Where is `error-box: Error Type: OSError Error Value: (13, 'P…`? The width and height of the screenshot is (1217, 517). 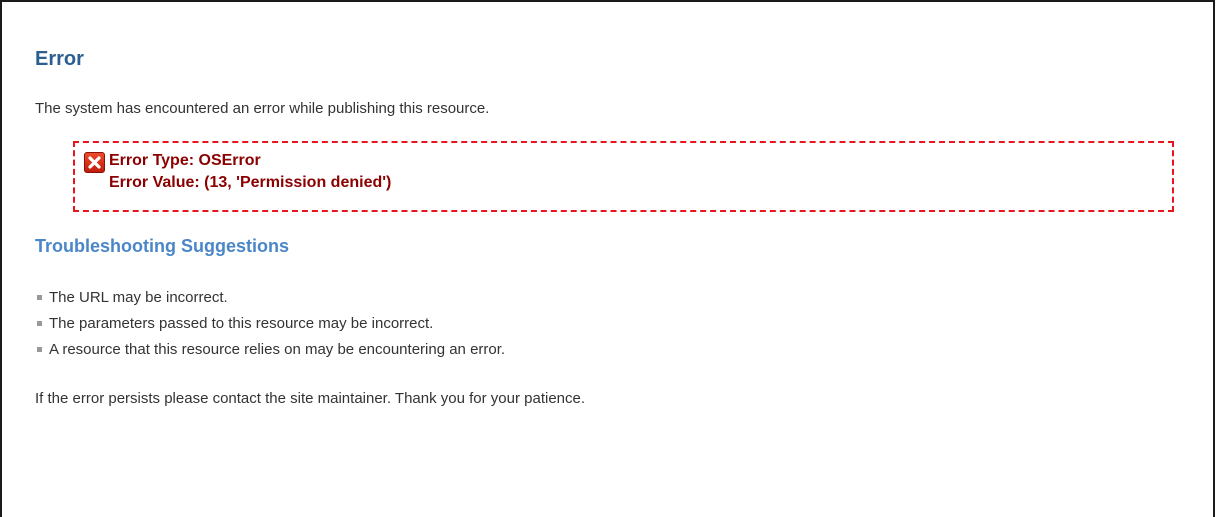
error-box: Error Type: OSError Error Value: (13, 'P… is located at coordinates (623, 176).